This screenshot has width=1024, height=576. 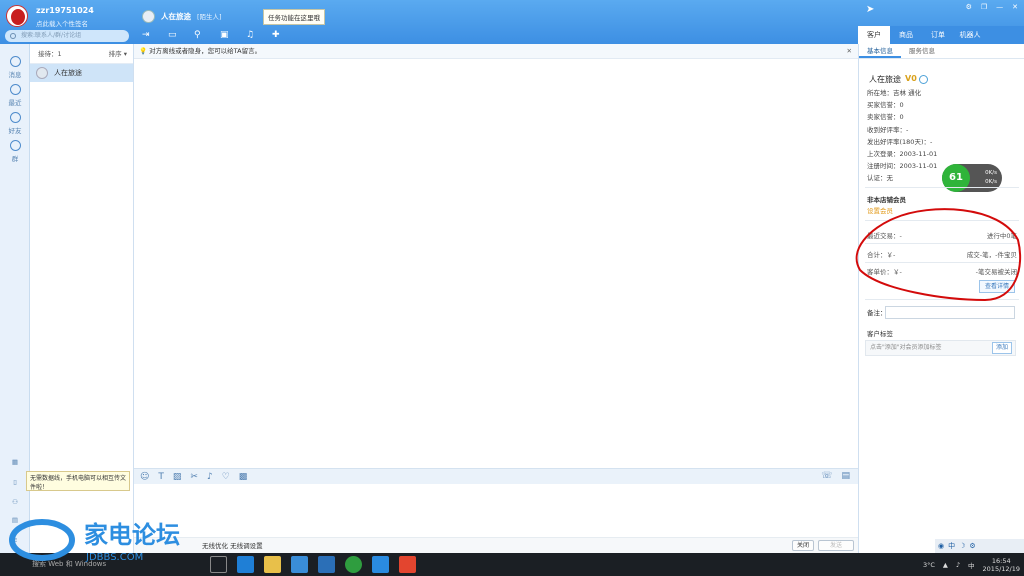 What do you see at coordinates (885, 79) in the screenshot?
I see `customer-name: 人在旅途` at bounding box center [885, 79].